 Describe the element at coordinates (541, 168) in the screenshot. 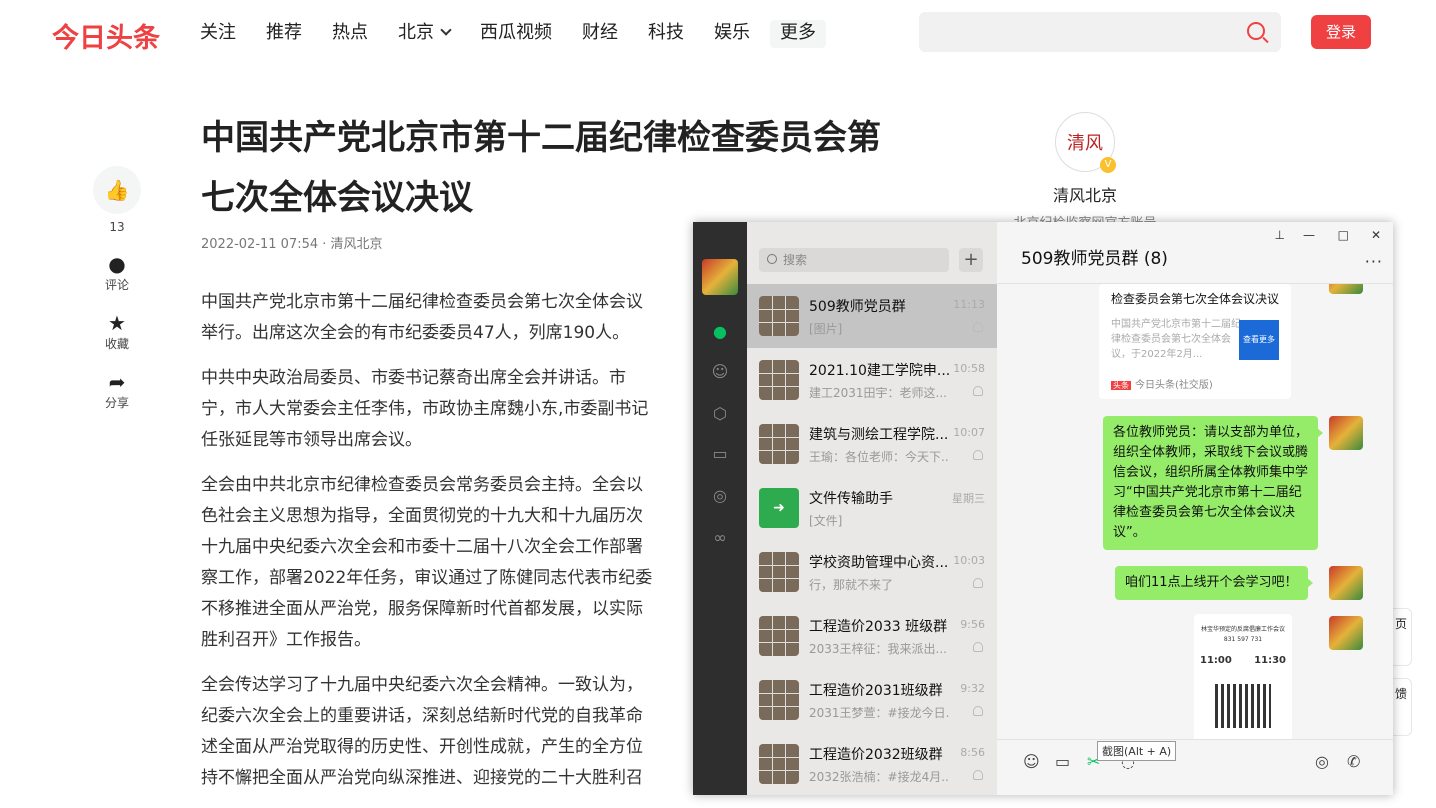

I see `article-title: 中国共产党北京市第十二届纪律检查委员会第七次全体会议决议` at that location.